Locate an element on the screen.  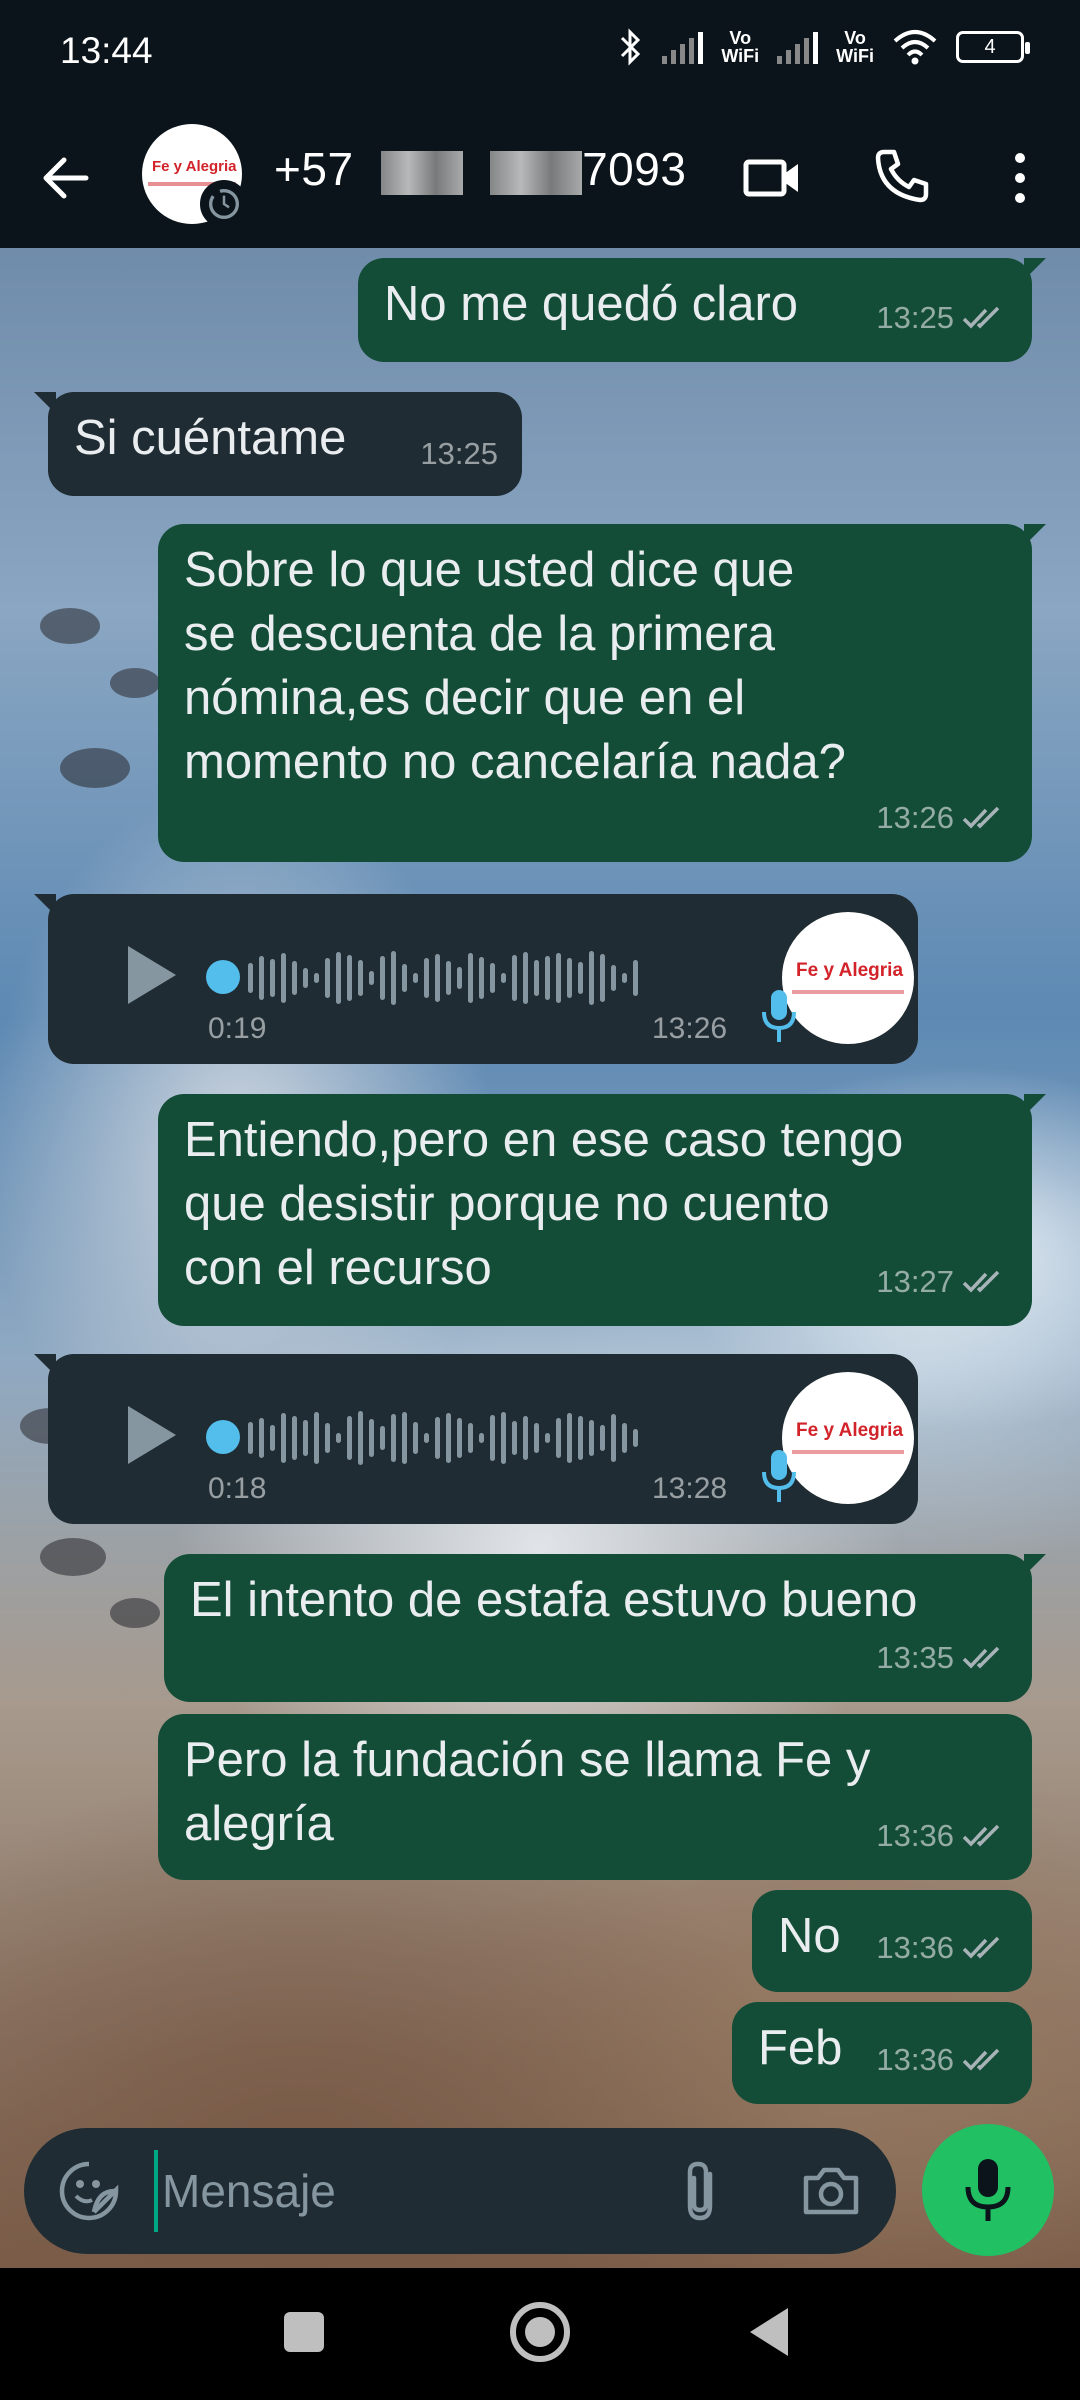
home-button is located at coordinates (540, 2332).